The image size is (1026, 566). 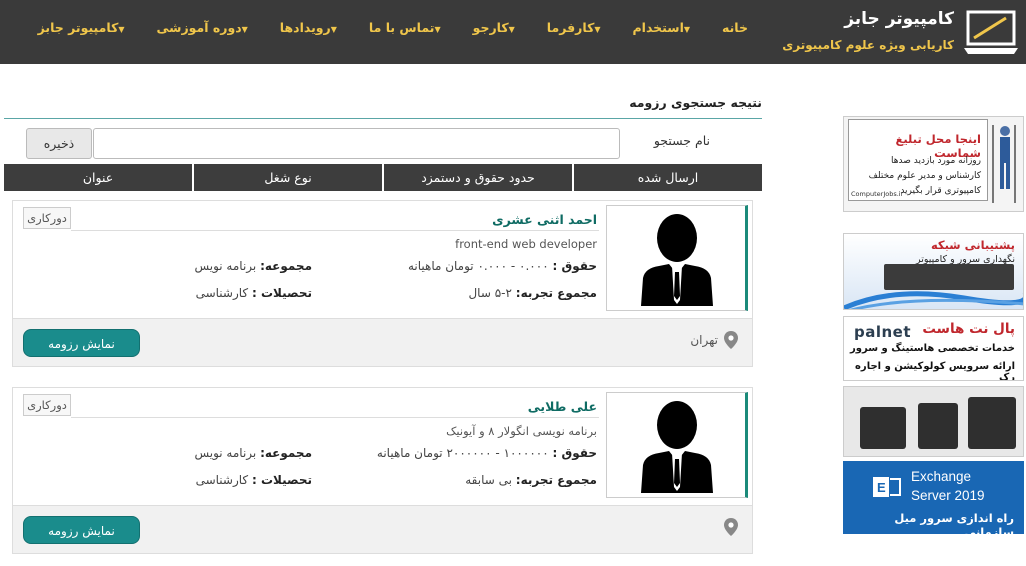 What do you see at coordinates (933, 300) in the screenshot?
I see `network-cable-image` at bounding box center [933, 300].